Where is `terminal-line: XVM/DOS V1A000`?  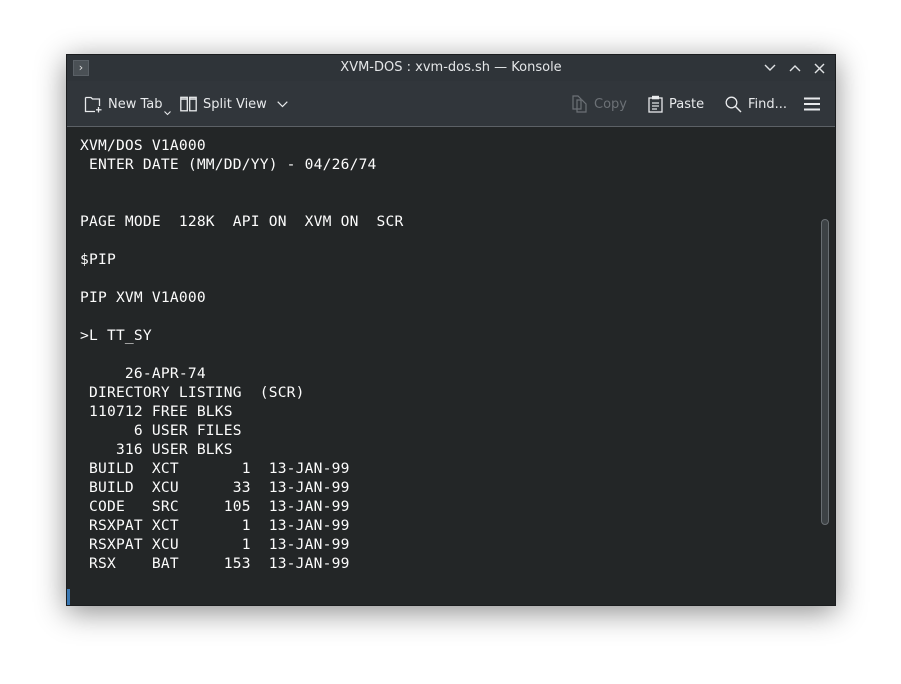
terminal-line: XVM/DOS V1A000 is located at coordinates (143, 145).